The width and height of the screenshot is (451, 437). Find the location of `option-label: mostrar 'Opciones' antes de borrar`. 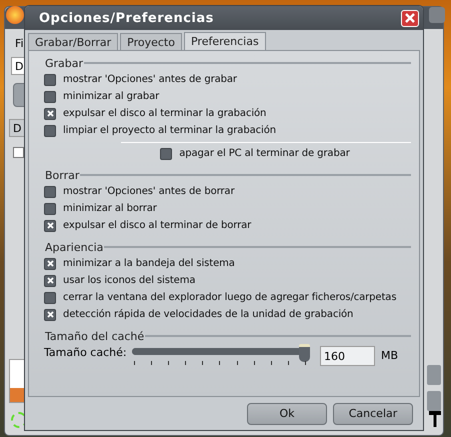

option-label: mostrar 'Opciones' antes de borrar is located at coordinates (148, 191).